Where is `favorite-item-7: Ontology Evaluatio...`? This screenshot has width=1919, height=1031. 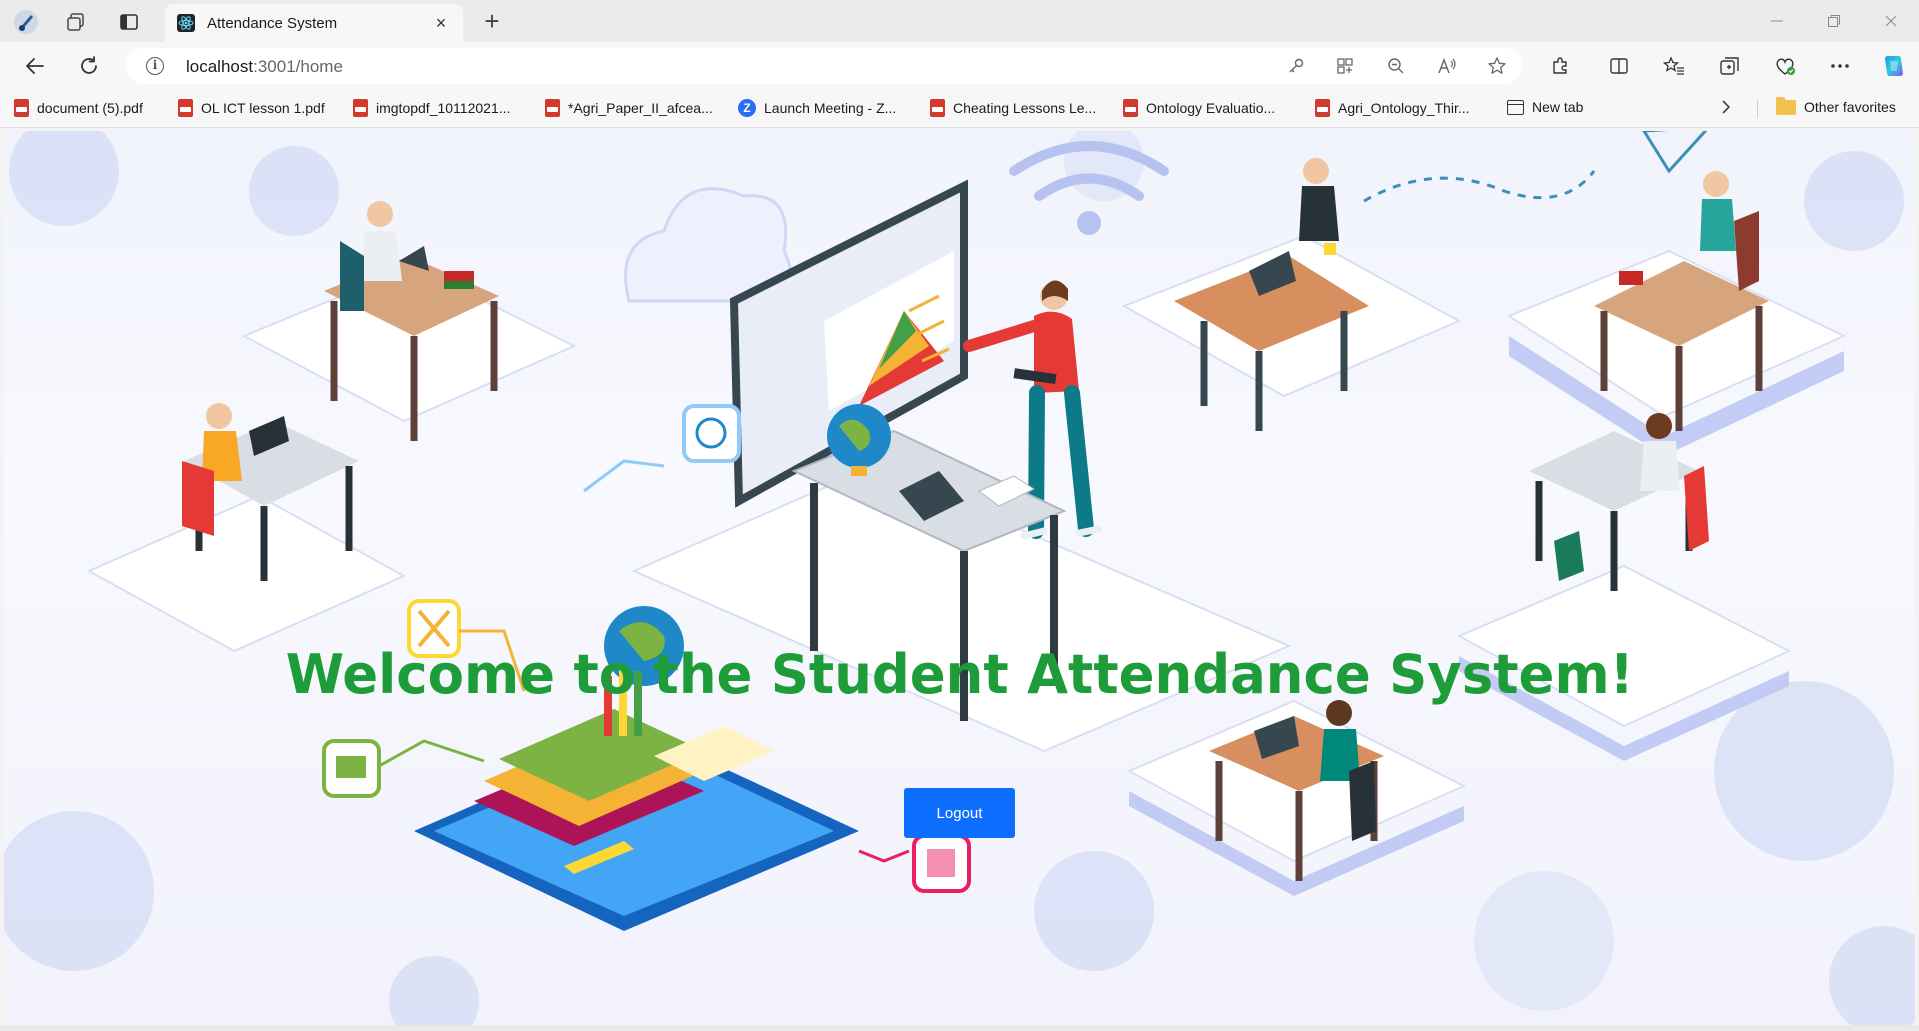 favorite-item-7: Ontology Evaluatio... is located at coordinates (1199, 108).